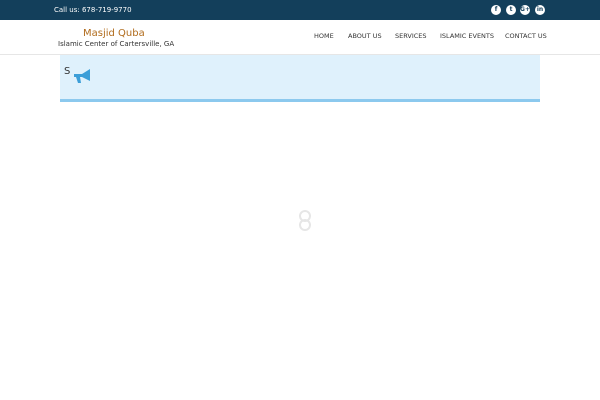 The image size is (600, 400). I want to click on nav-about-us: ABOUT US, so click(365, 36).